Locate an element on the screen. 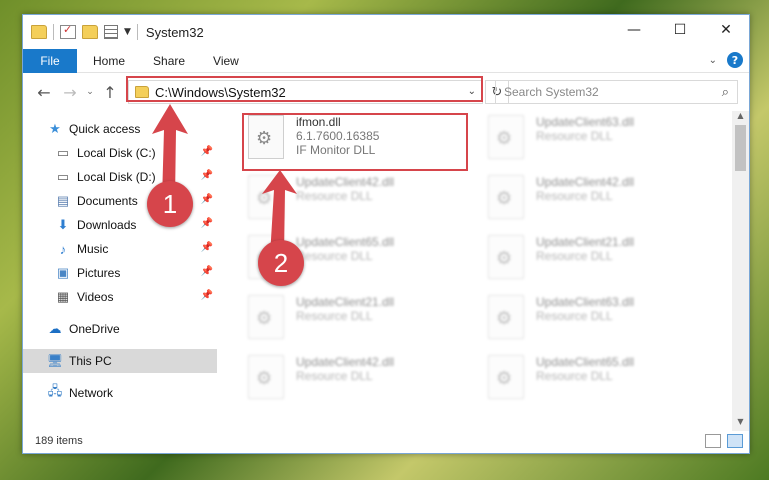 This screenshot has width=769, height=480. quick-access-toolbar: ▼ is located at coordinates (77, 31).